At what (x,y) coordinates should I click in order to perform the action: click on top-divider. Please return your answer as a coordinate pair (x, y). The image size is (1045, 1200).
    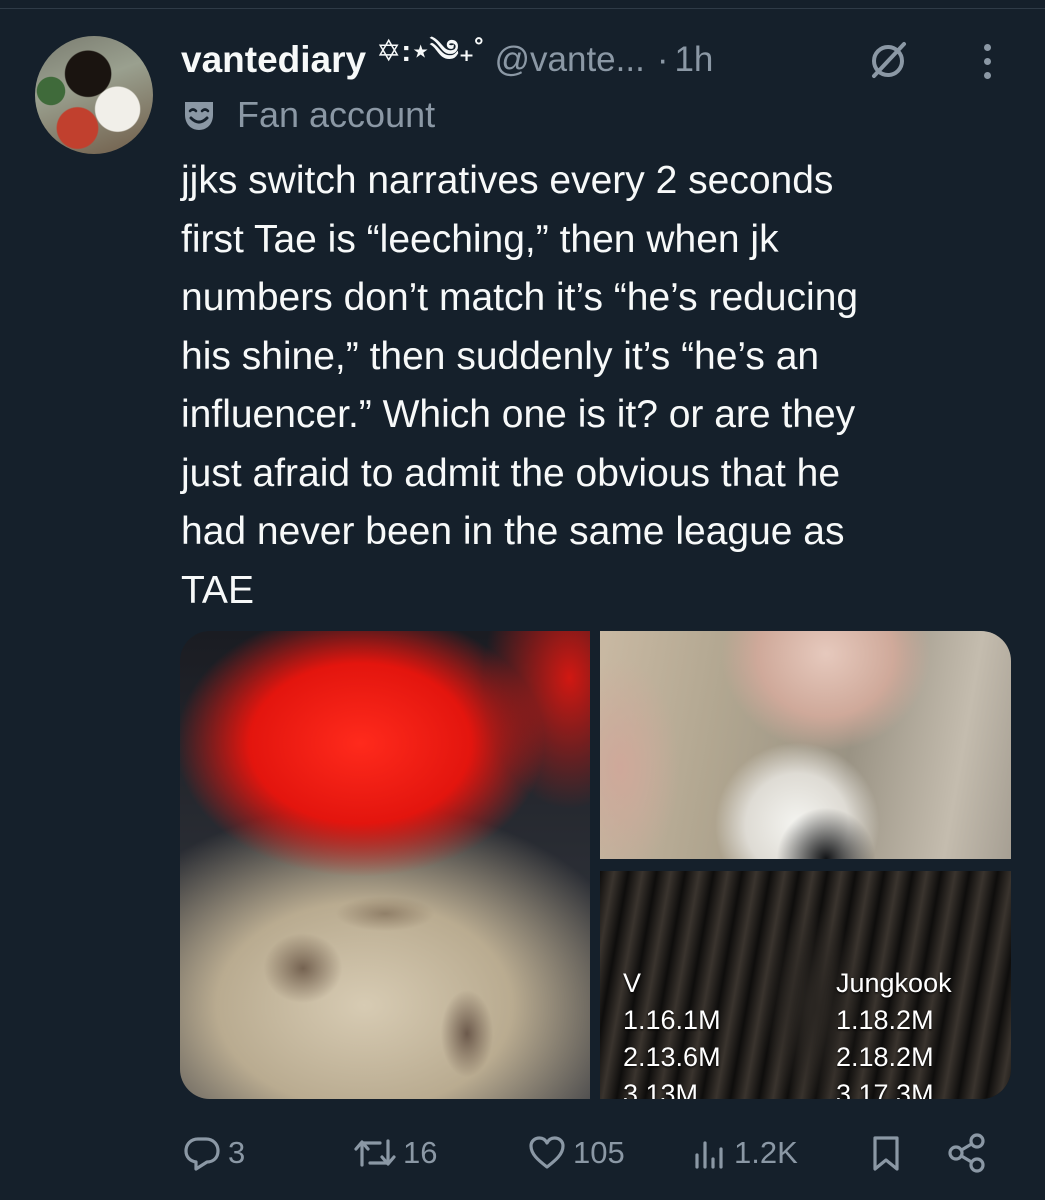
    Looking at the image, I should click on (522, 4).